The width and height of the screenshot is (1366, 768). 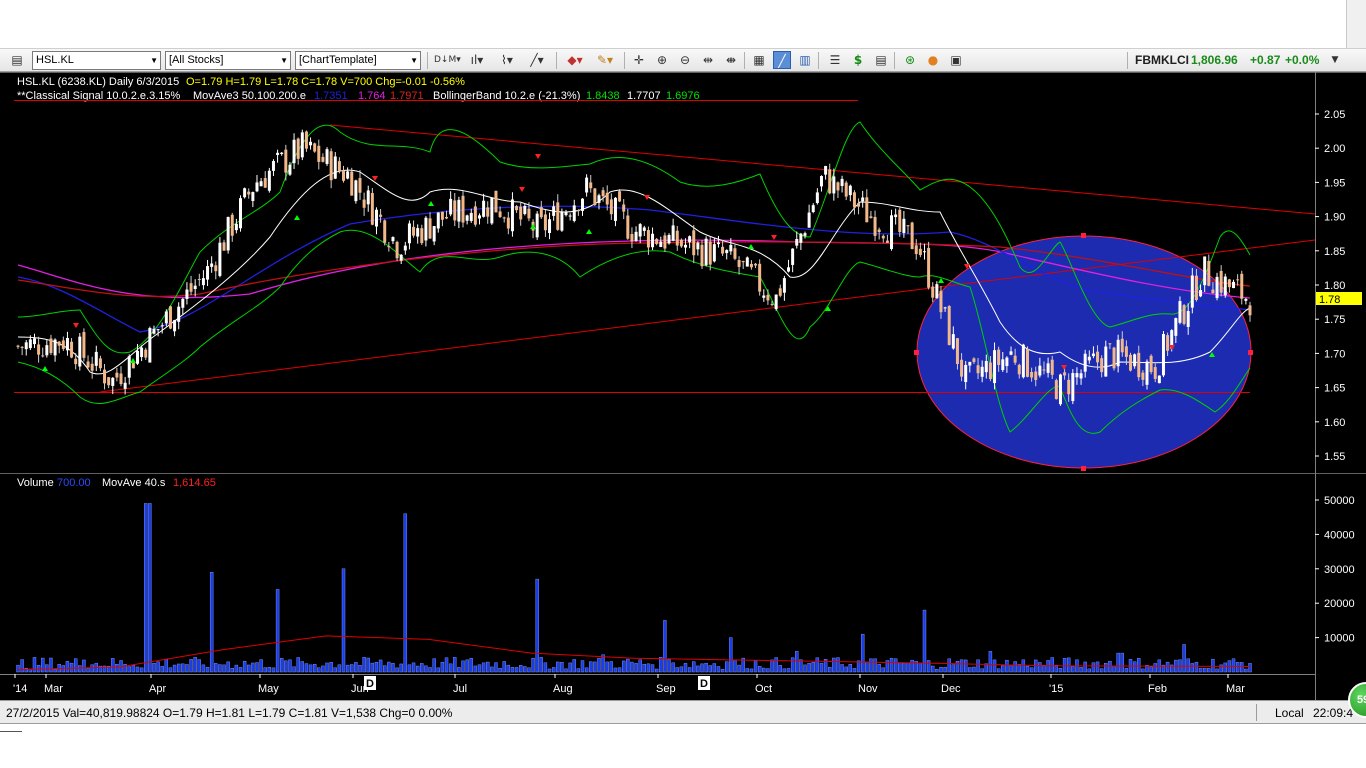 I want to click on page-icon: ▤, so click(x=17, y=60).